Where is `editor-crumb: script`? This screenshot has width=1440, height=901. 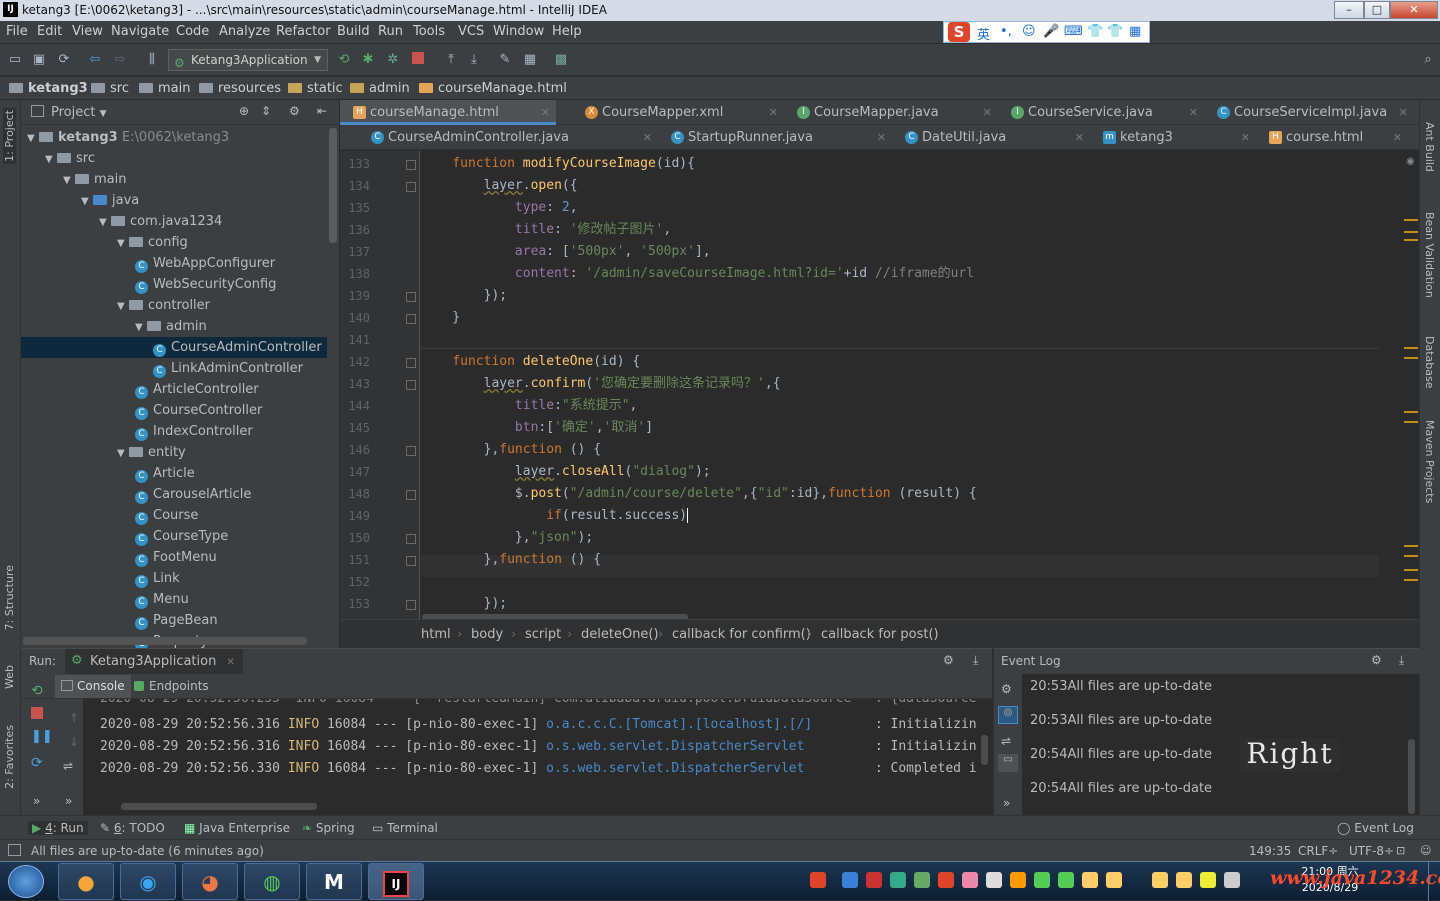 editor-crumb: script is located at coordinates (543, 634).